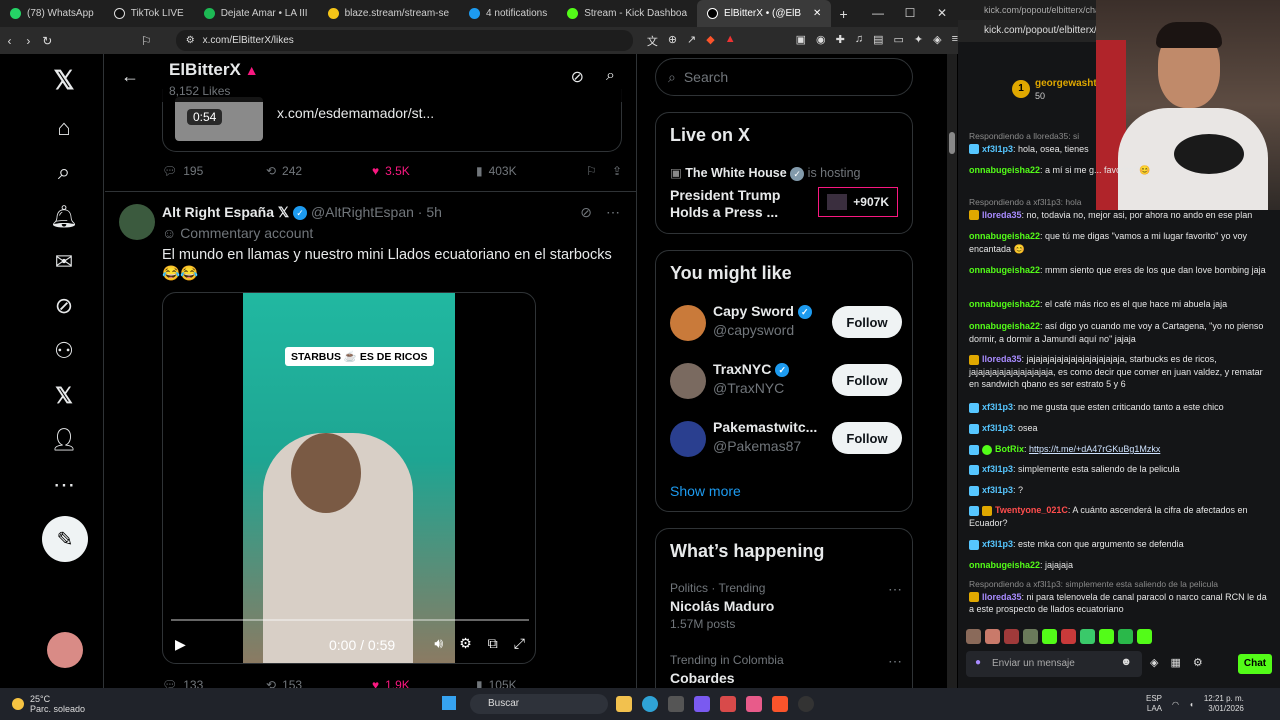 The height and width of the screenshot is (720, 1280). I want to click on profile-icon: 👤︎, so click(64, 440).